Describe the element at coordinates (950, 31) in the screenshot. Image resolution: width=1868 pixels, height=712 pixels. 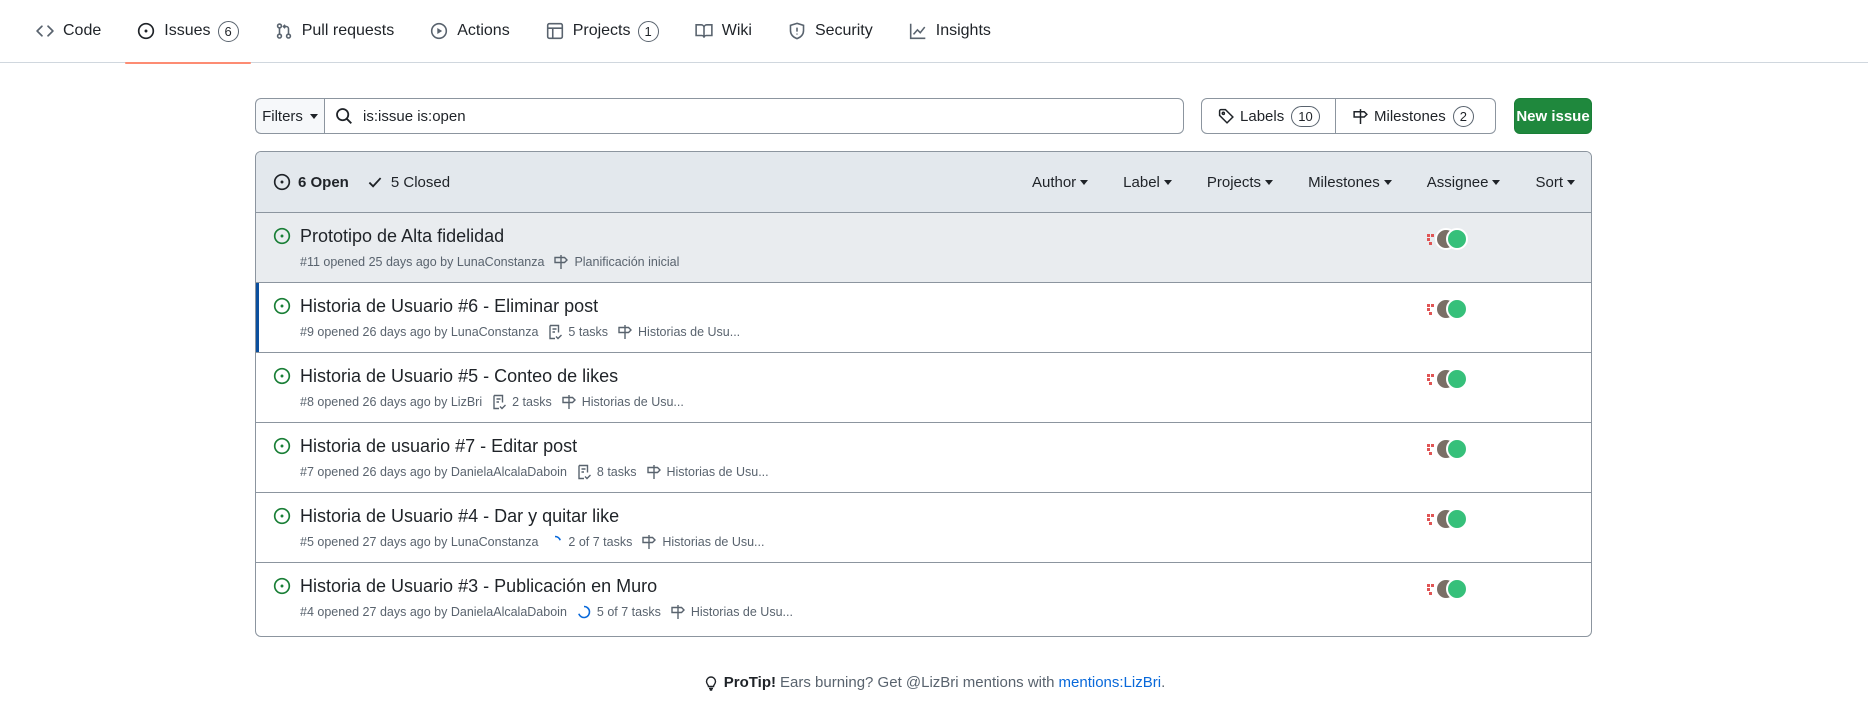
I see `nav-tab-insights: Insights` at that location.